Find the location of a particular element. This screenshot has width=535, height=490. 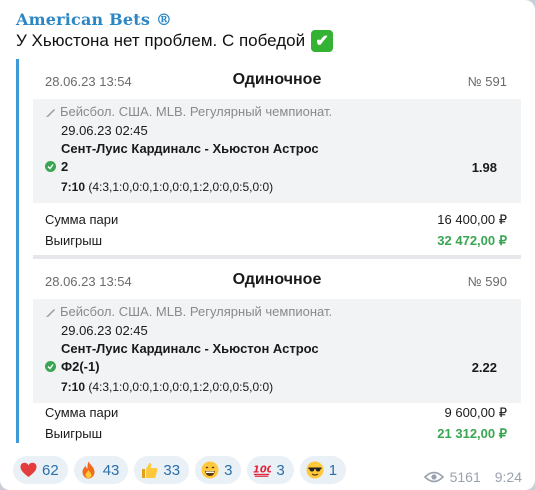

event-odds: 2.22 is located at coordinates (484, 367).